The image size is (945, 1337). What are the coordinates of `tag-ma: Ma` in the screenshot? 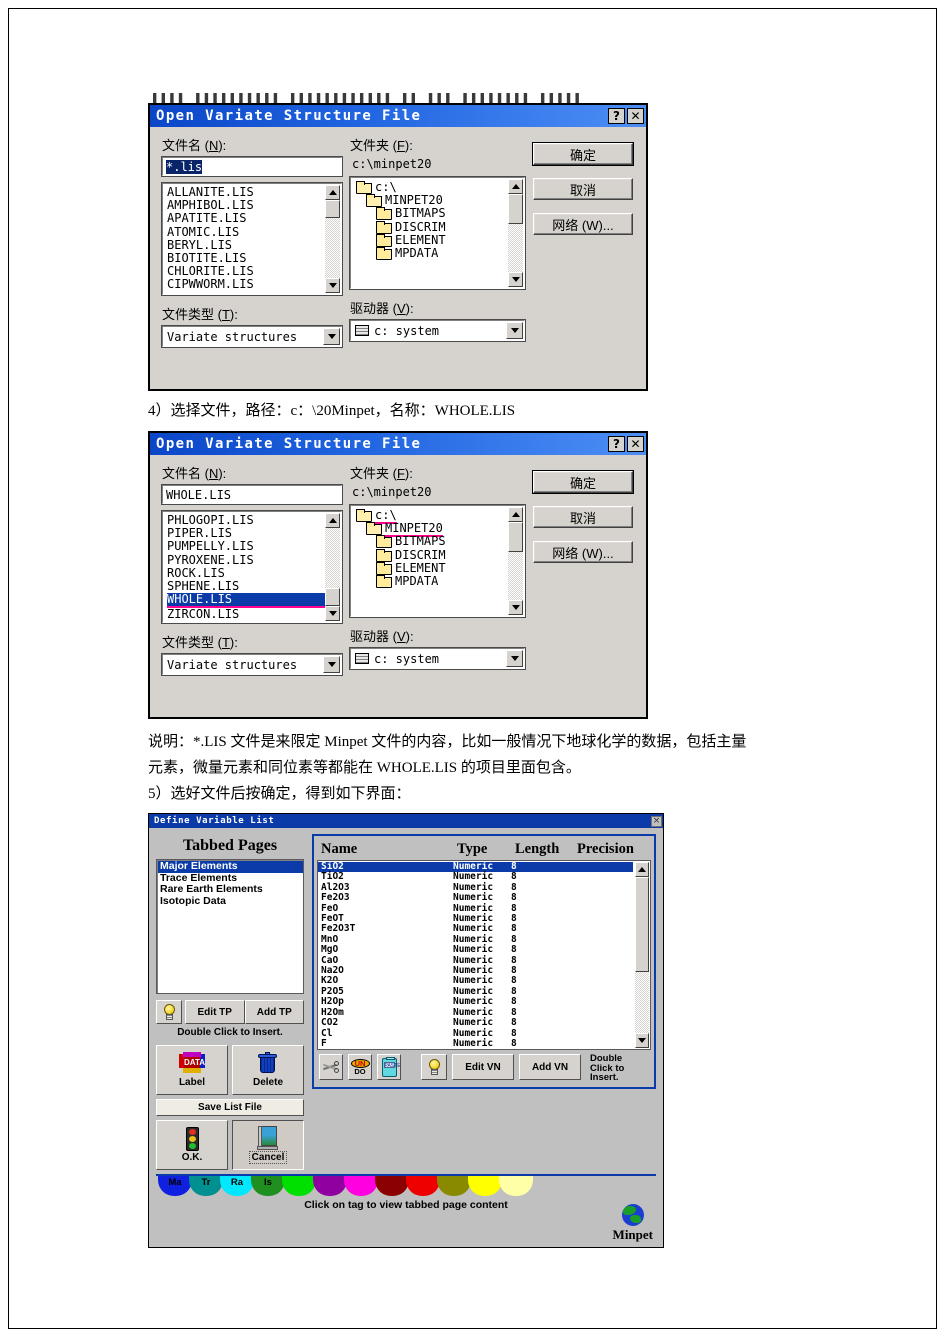 It's located at (175, 1186).